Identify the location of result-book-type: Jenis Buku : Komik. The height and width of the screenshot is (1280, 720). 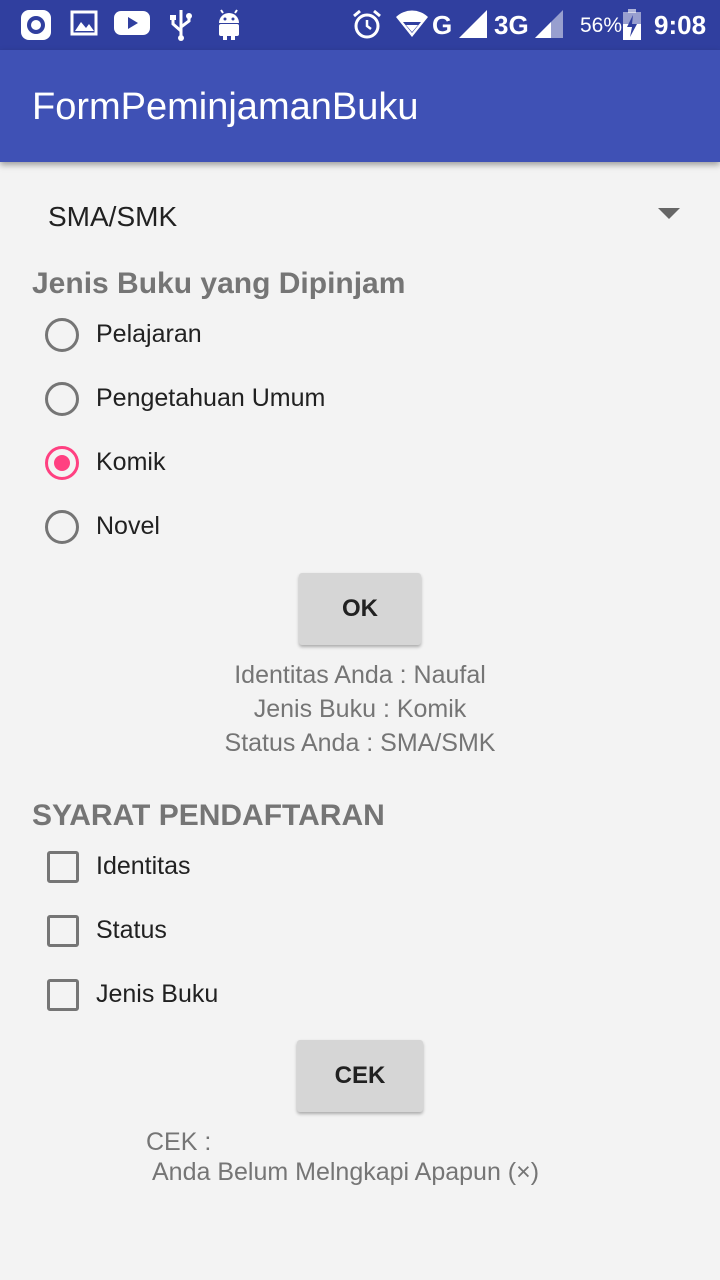
(360, 709).